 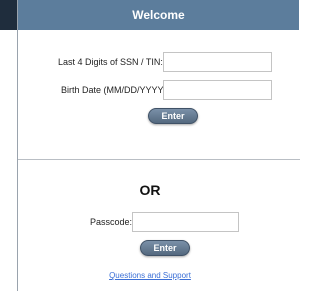 I want to click on passcode-label: Passcode:, so click(x=111, y=222).